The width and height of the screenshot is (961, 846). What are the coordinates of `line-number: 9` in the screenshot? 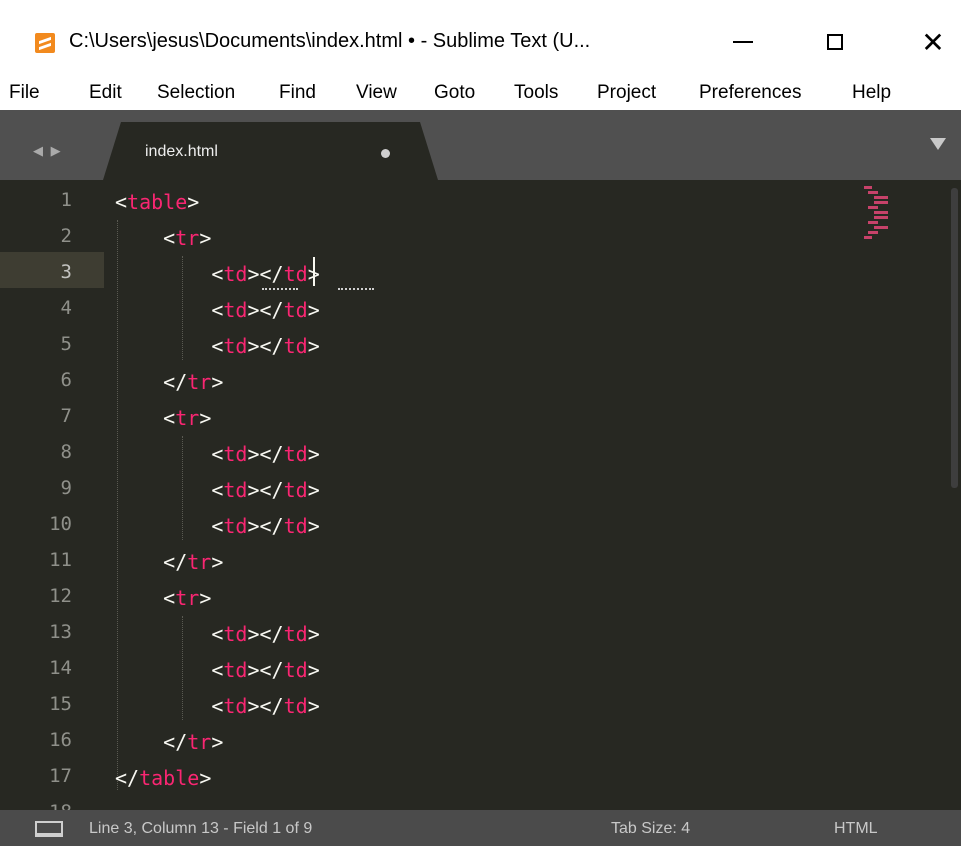 It's located at (66, 488).